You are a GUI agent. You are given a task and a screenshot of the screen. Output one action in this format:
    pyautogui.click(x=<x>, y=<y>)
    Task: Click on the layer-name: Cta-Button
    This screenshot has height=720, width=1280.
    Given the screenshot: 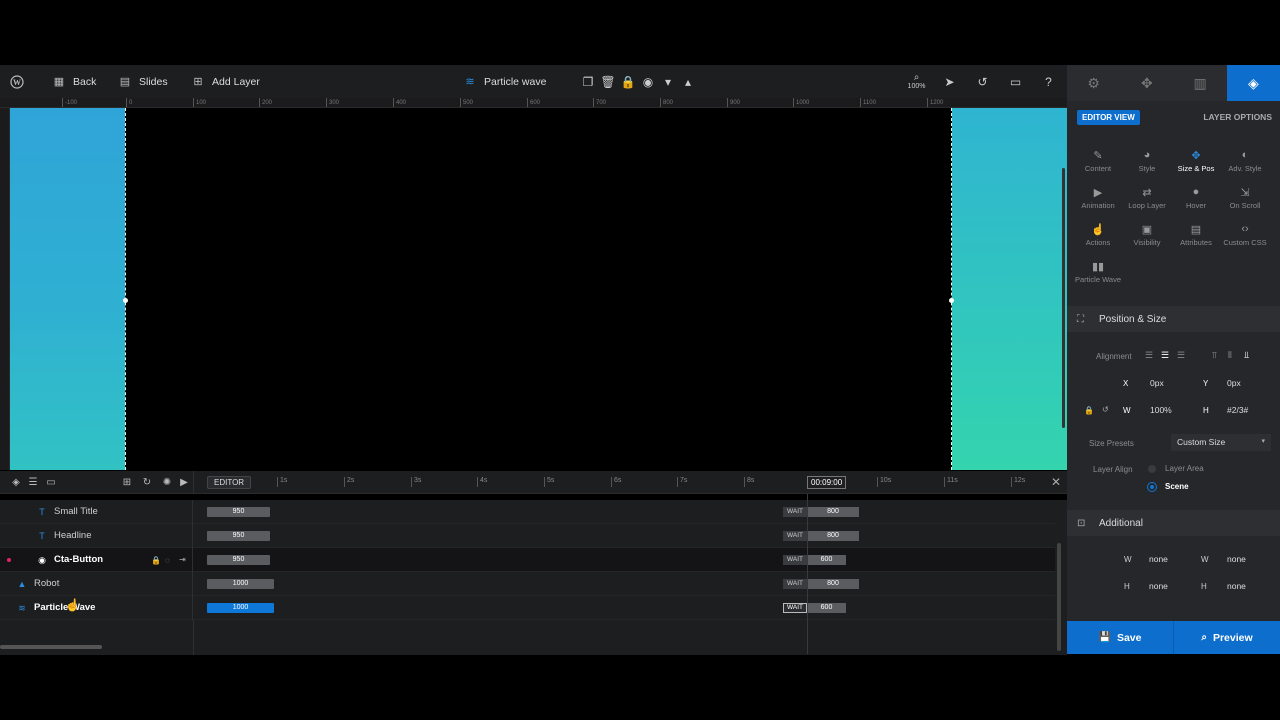 What is the action you would take?
    pyautogui.click(x=79, y=559)
    